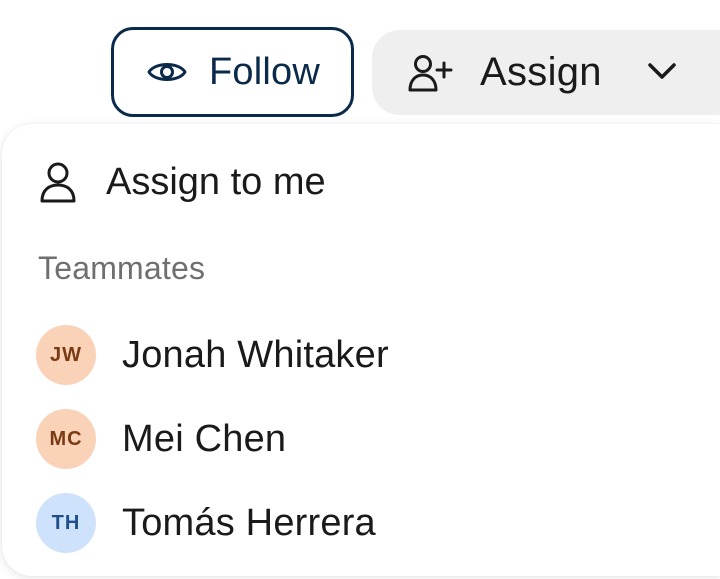 The image size is (720, 579). Describe the element at coordinates (167, 72) in the screenshot. I see `eye-icon` at that location.